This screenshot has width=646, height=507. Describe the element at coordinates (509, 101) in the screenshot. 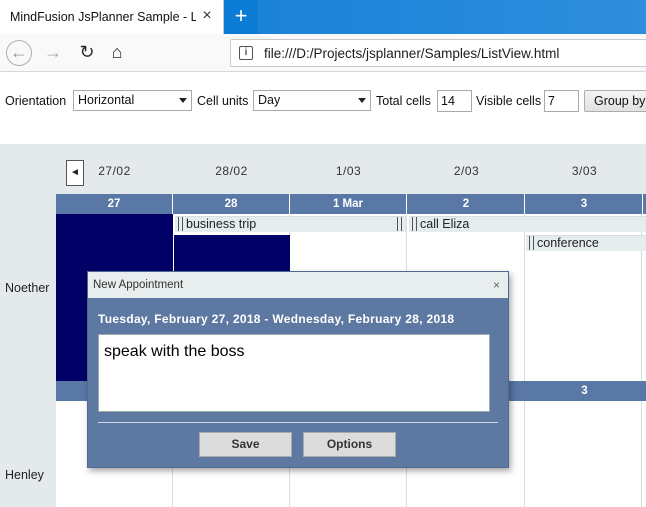

I see `visible-cells-label: Visible cells` at that location.